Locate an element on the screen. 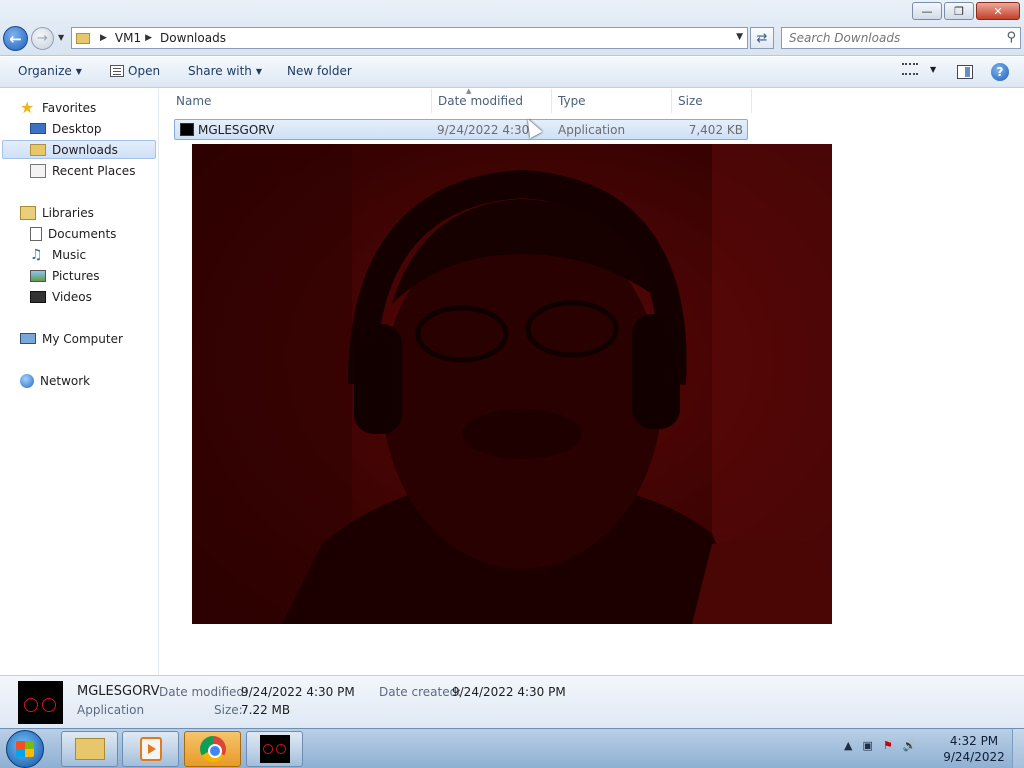 This screenshot has height=768, width=1024. volume-icon: 🔊 is located at coordinates (910, 745).